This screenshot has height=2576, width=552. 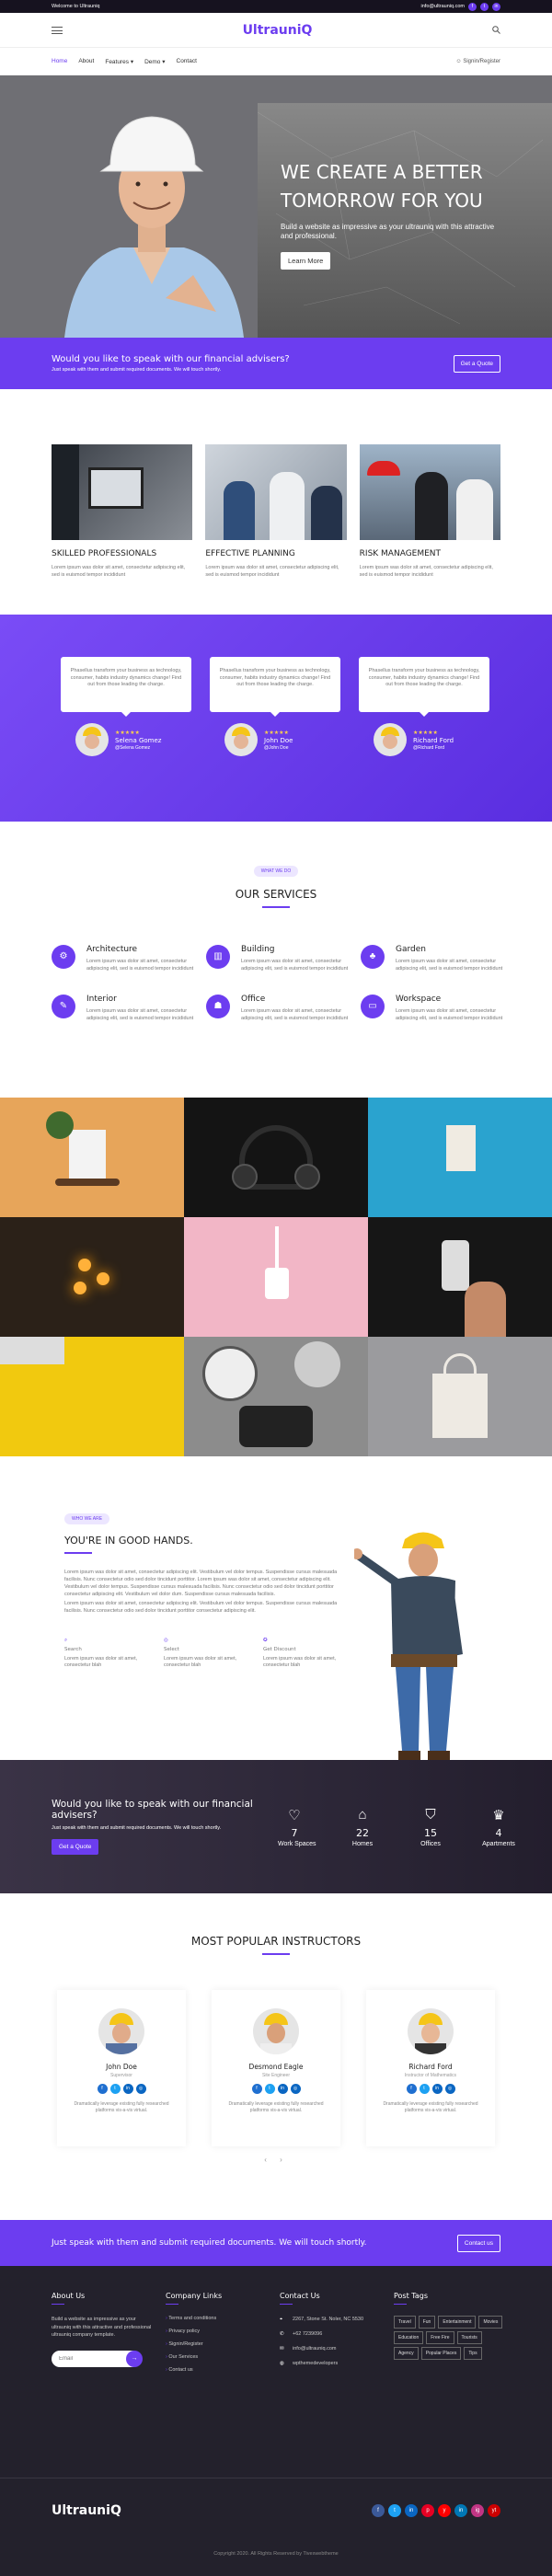 What do you see at coordinates (478, 61) in the screenshot?
I see `signin-link: ☺ Signin/Register` at bounding box center [478, 61].